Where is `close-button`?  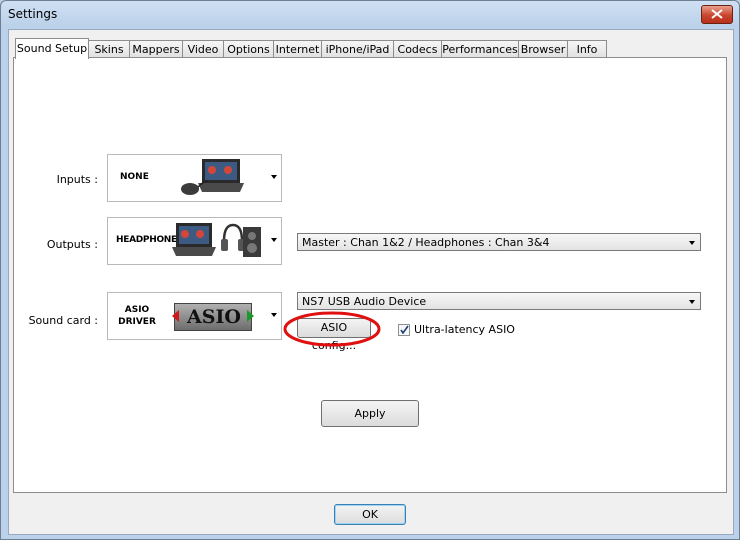
close-button is located at coordinates (717, 14).